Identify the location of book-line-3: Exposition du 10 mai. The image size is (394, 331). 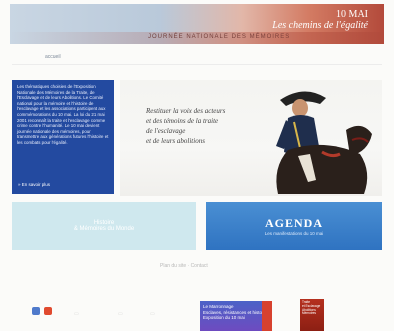
(224, 317).